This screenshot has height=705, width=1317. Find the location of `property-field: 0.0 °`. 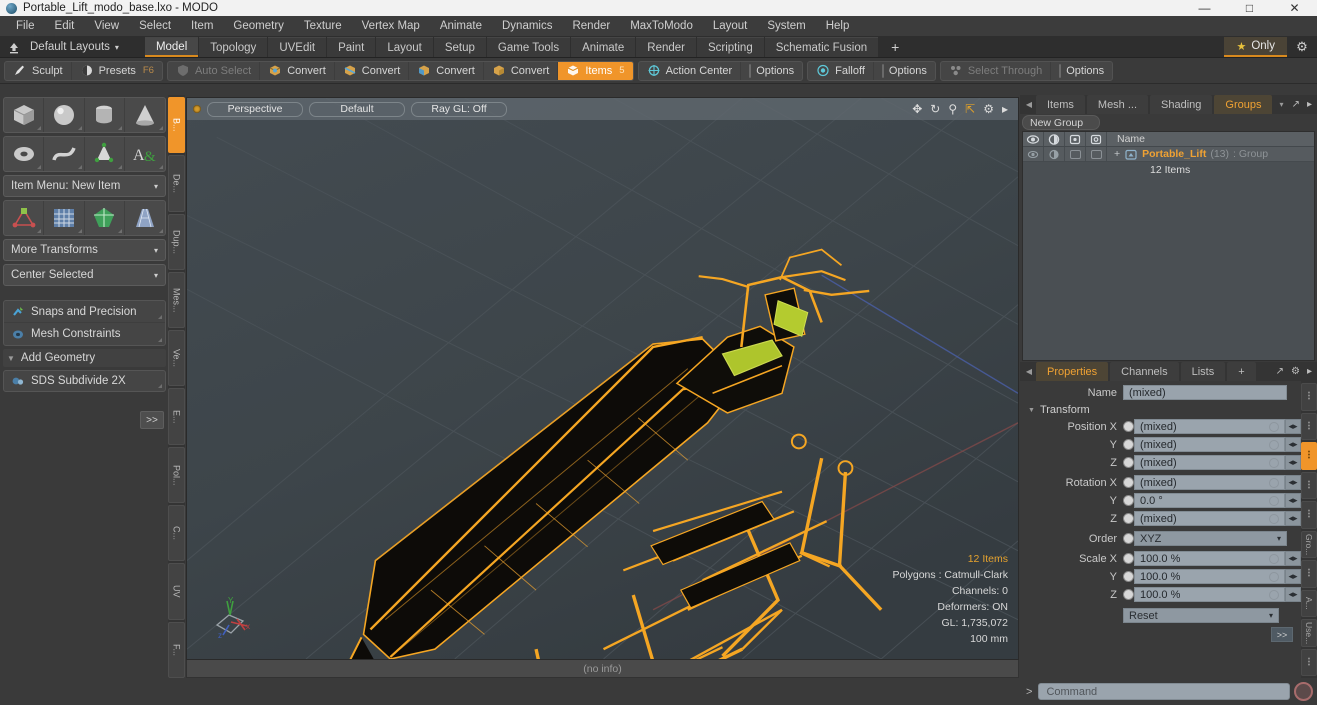

property-field: 0.0 ° is located at coordinates (1209, 500).